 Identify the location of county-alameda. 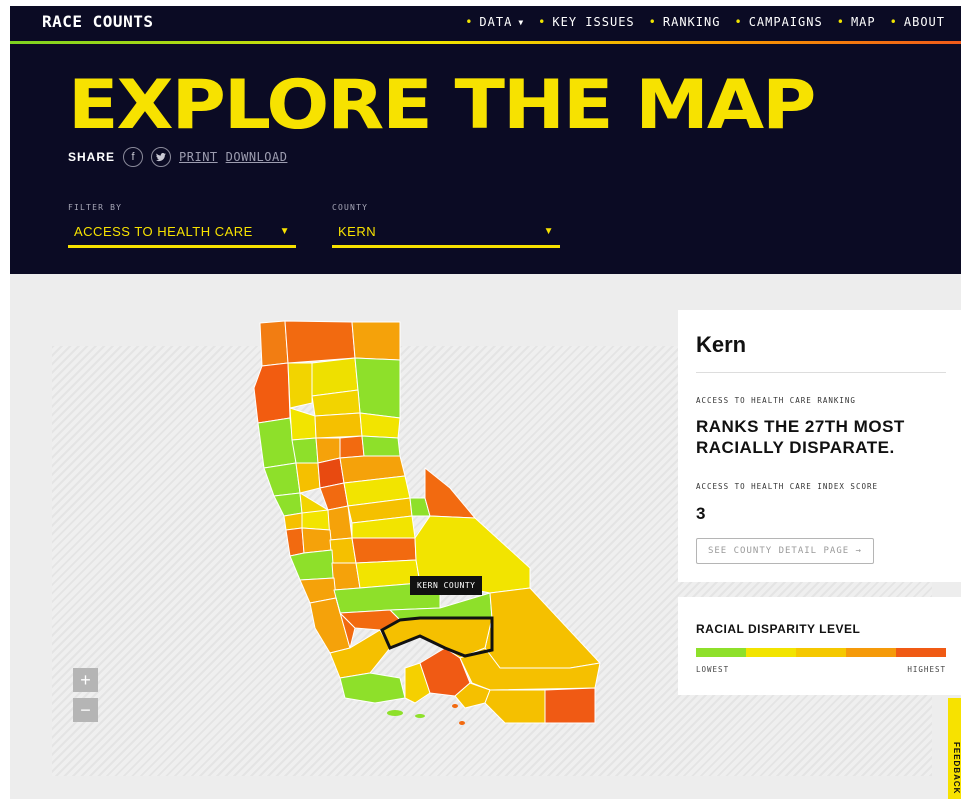
(317, 540).